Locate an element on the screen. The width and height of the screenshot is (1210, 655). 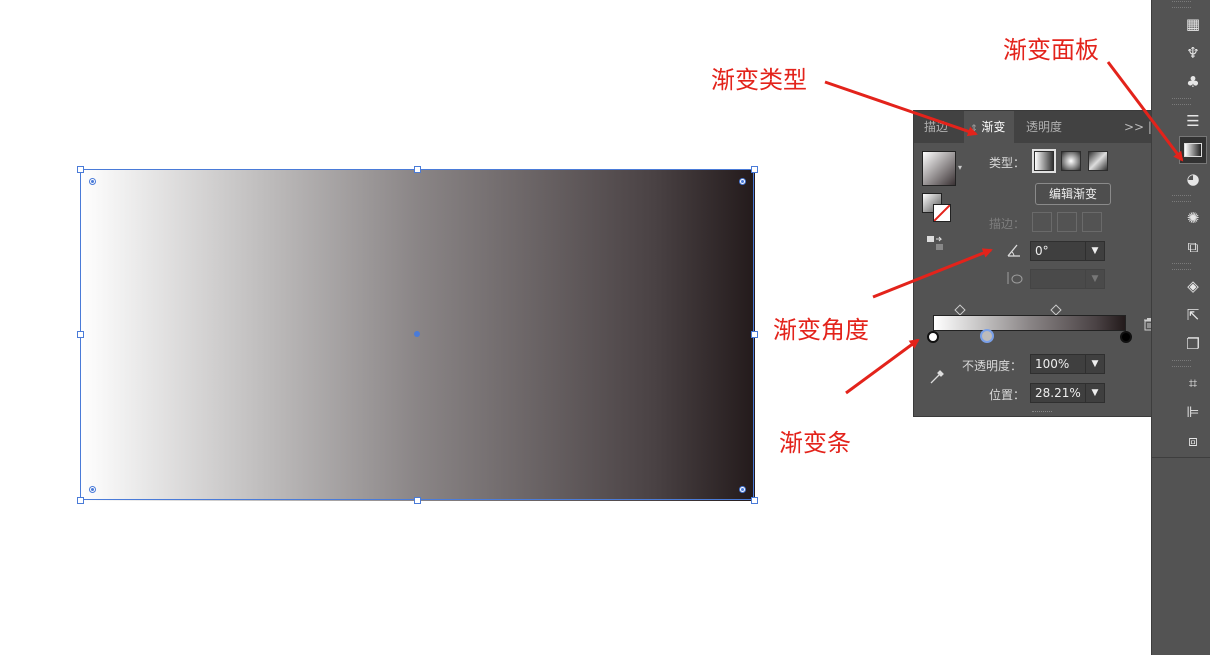
gradient-swatch is located at coordinates (939, 168).